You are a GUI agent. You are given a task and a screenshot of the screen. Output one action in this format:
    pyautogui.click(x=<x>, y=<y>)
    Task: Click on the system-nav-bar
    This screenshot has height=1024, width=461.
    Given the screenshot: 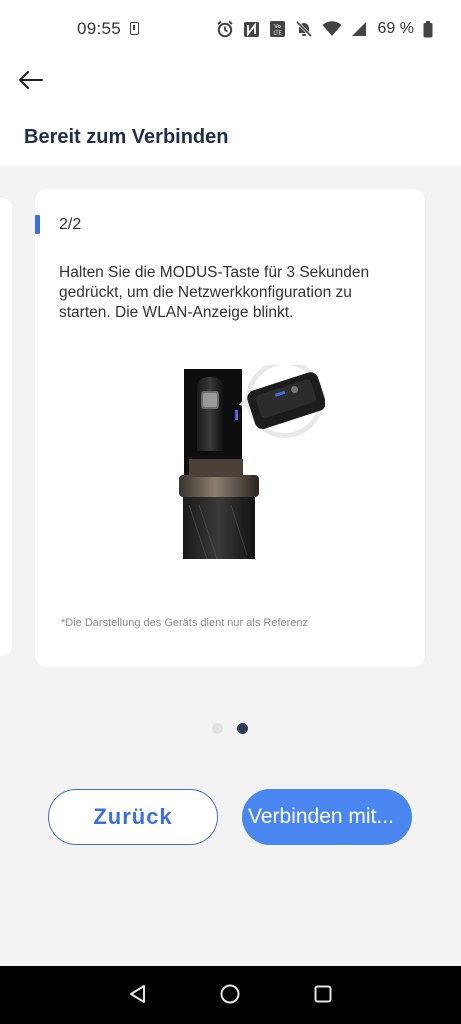 What is the action you would take?
    pyautogui.click(x=230, y=995)
    